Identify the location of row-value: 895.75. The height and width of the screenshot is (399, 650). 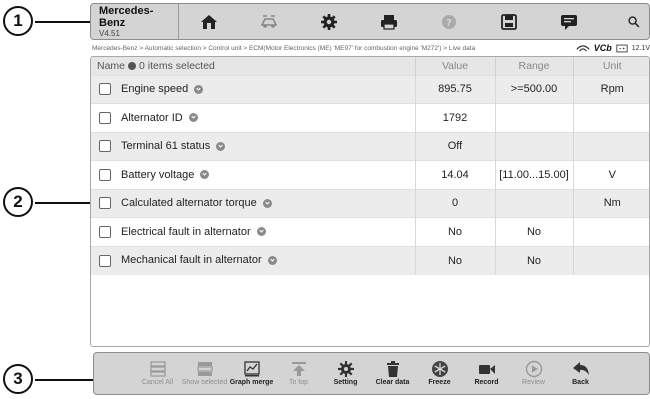
(454, 89).